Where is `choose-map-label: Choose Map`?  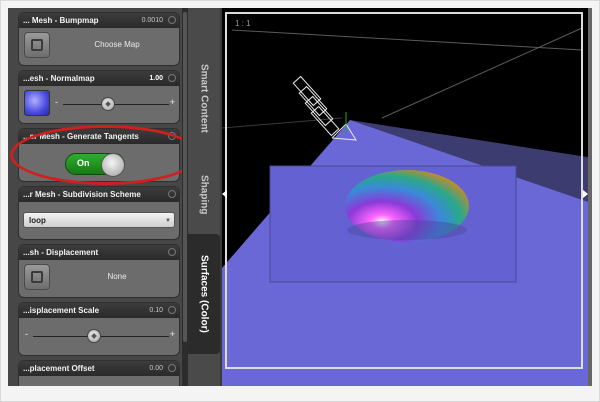 choose-map-label: Choose Map is located at coordinates (117, 44).